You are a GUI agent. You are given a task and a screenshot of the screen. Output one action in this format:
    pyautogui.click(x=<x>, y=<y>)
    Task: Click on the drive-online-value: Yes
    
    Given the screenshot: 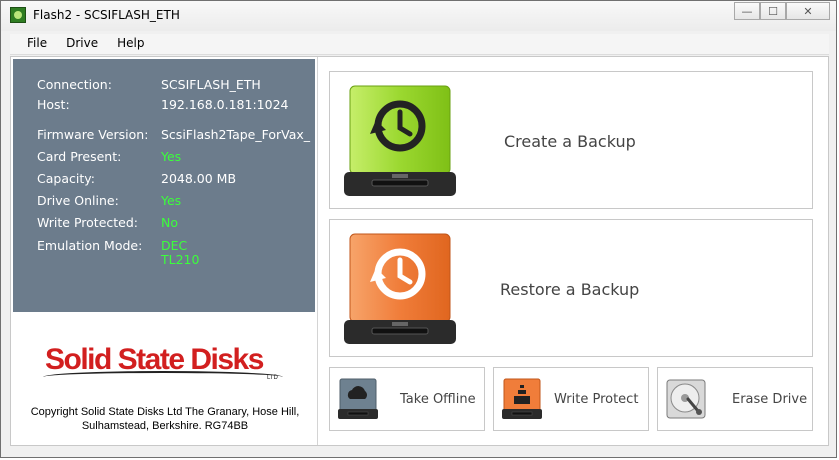 What is the action you would take?
    pyautogui.click(x=171, y=200)
    